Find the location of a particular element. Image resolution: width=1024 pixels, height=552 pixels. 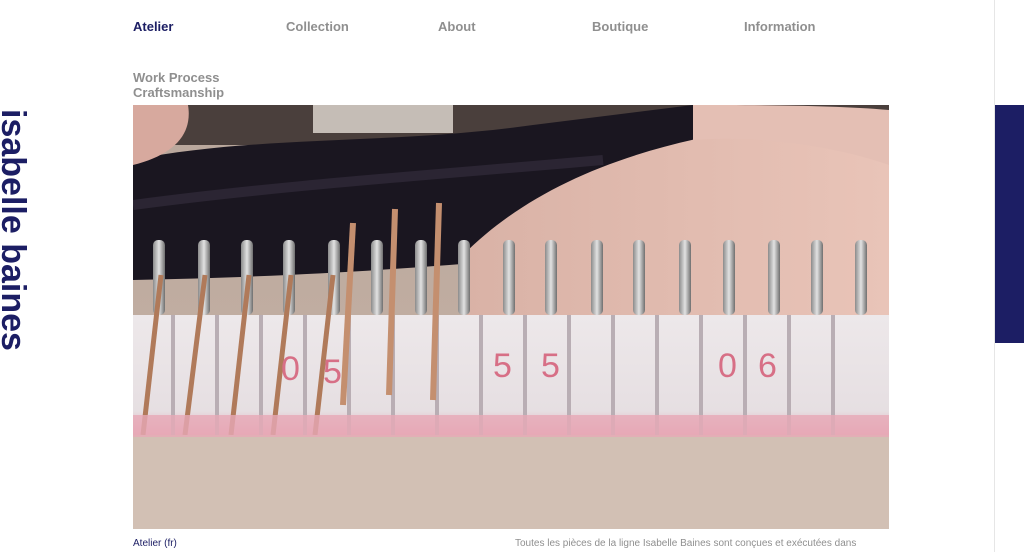

nav-about: About is located at coordinates (457, 26).